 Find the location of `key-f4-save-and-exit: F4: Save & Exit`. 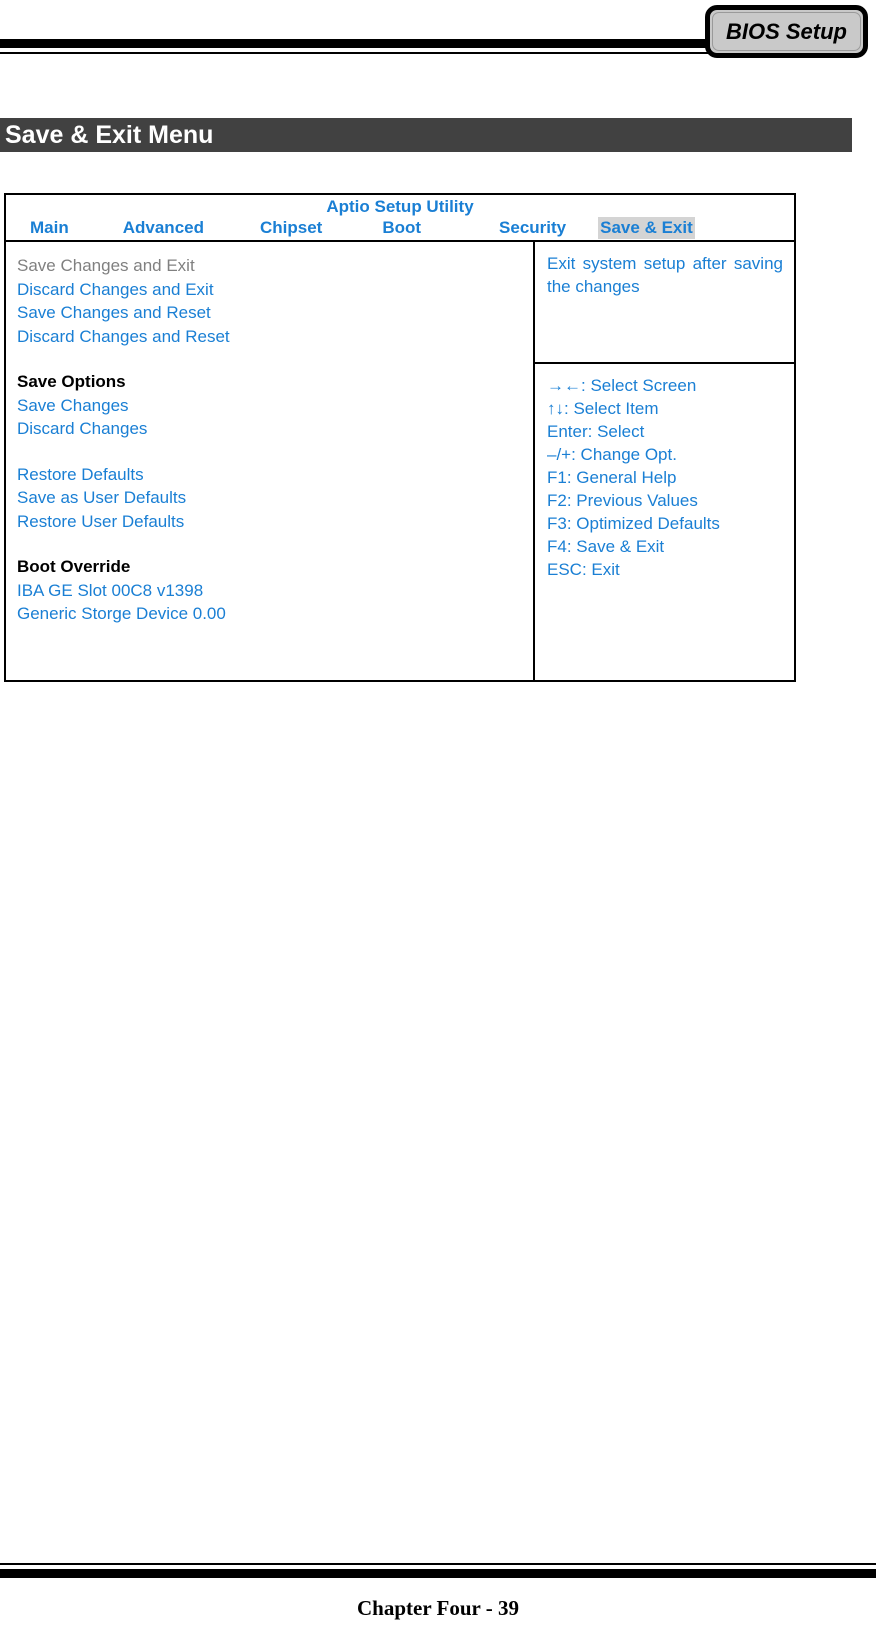

key-f4-save-and-exit: F4: Save & Exit is located at coordinates (606, 546).